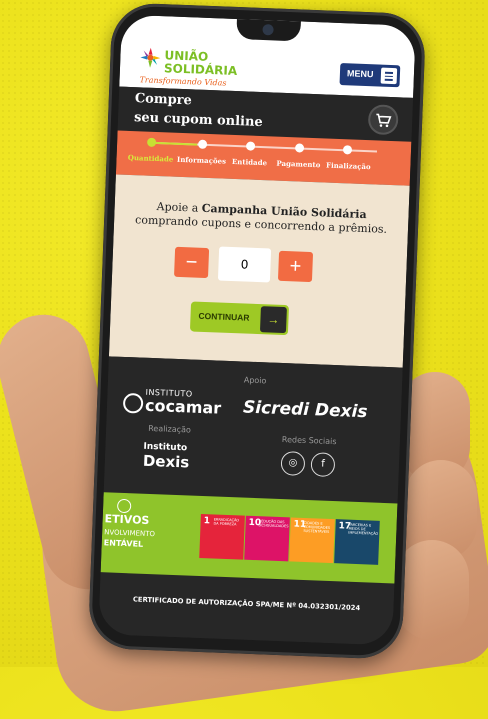 The width and height of the screenshot is (488, 719). I want to click on sdg-tile-11: 11 CIDADES E COMUNIDADES SUSTENTÁVEIS, so click(312, 540).